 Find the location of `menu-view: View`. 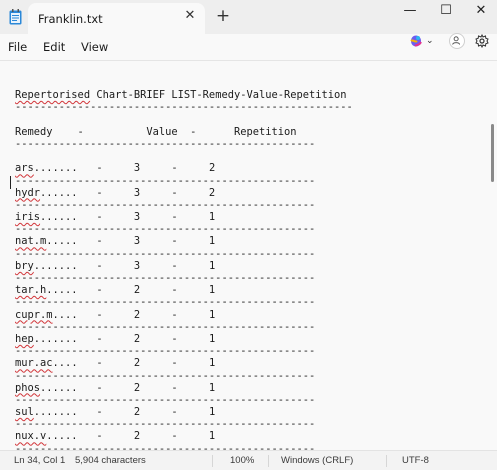

menu-view: View is located at coordinates (94, 47).